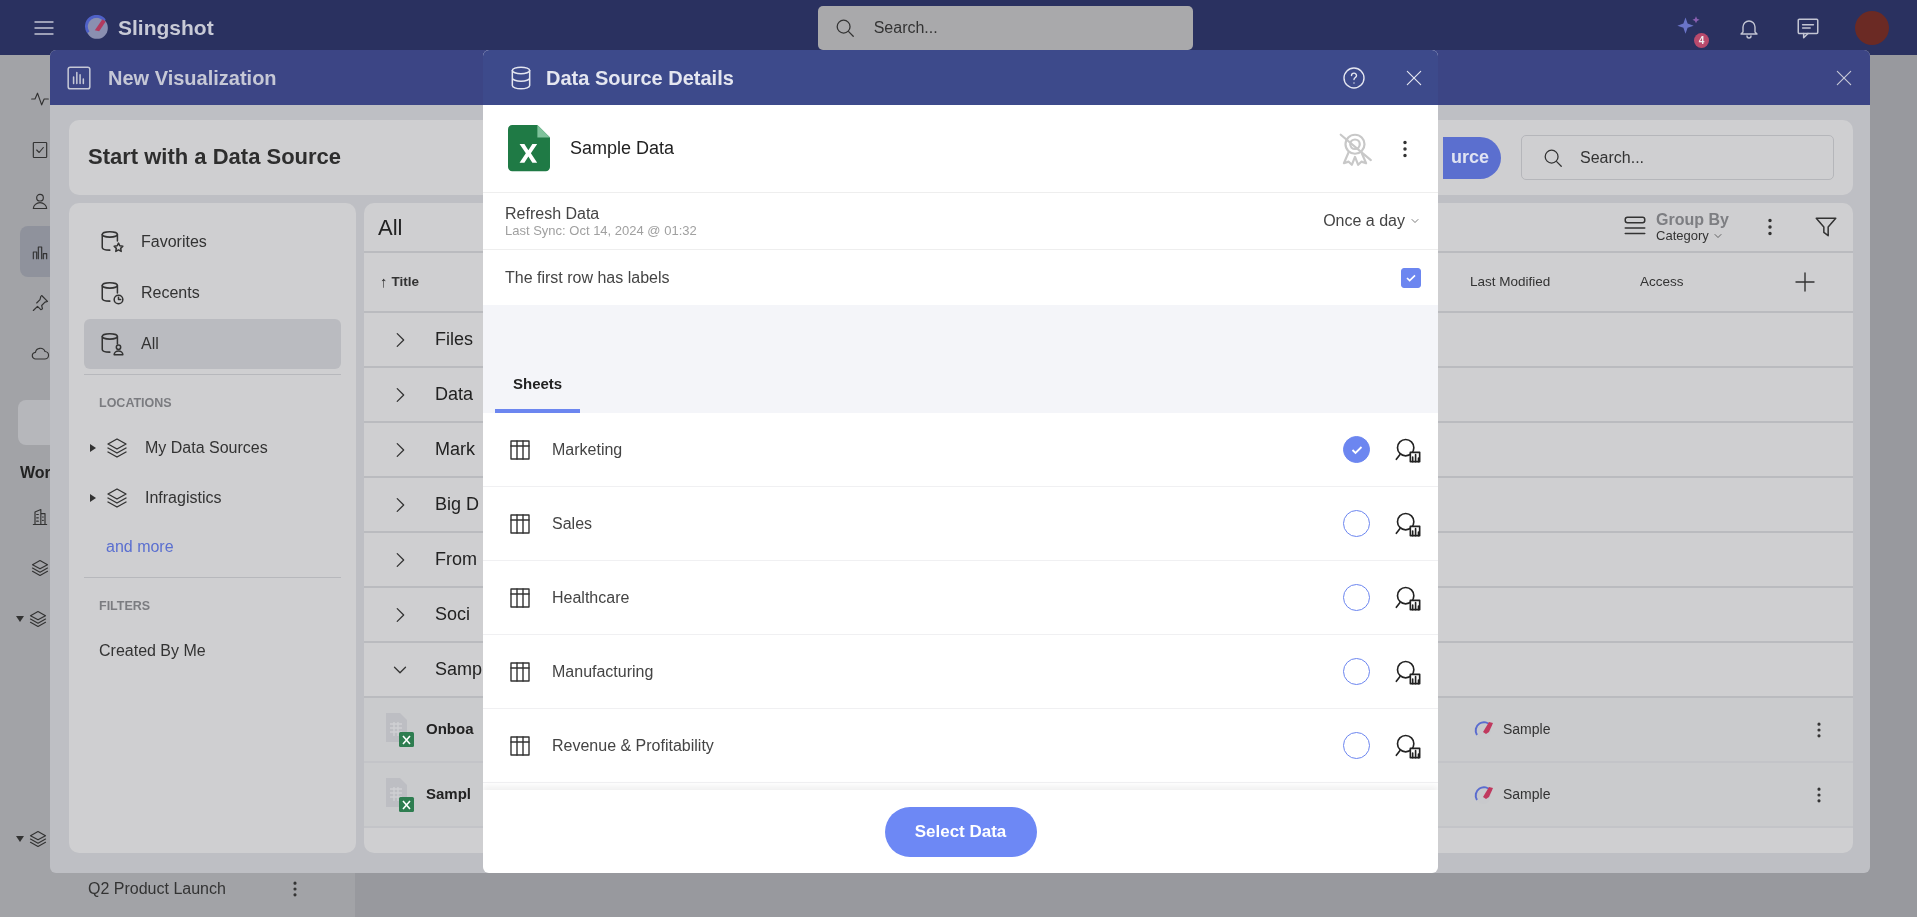 The width and height of the screenshot is (1917, 917). Describe the element at coordinates (40, 302) in the screenshot. I see `pin-icon` at that location.